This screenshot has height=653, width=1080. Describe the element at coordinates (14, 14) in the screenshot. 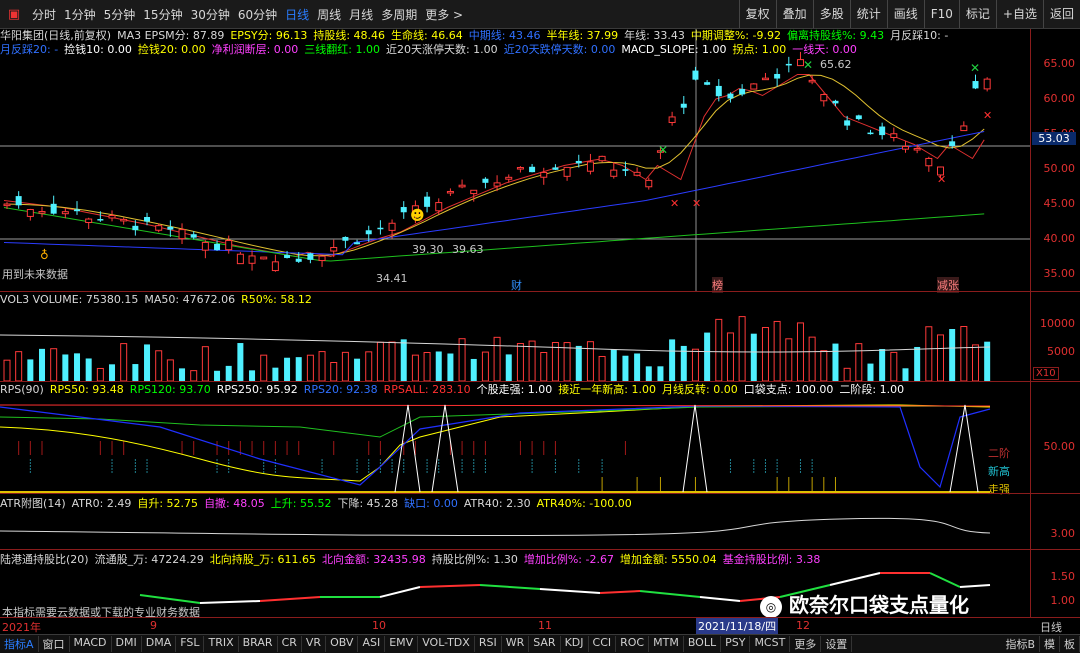

I see `menu-icon: ▣` at that location.